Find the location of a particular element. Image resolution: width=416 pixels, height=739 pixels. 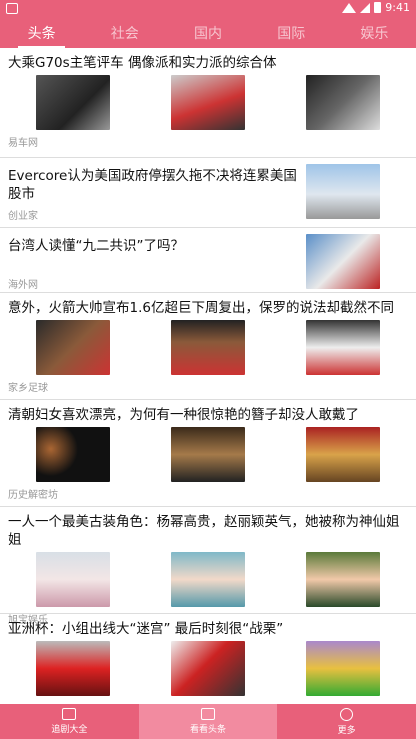

battery-icon is located at coordinates (378, 7).